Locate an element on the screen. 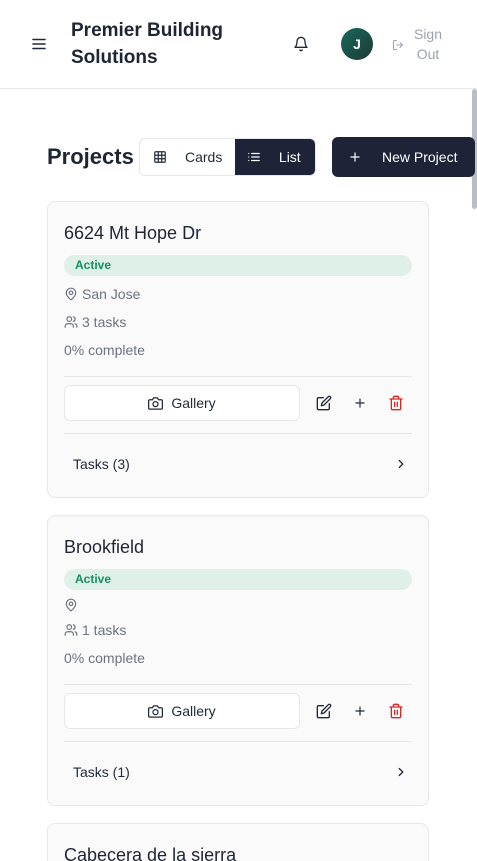 The width and height of the screenshot is (477, 861). view-cards-button: Cards is located at coordinates (187, 157).